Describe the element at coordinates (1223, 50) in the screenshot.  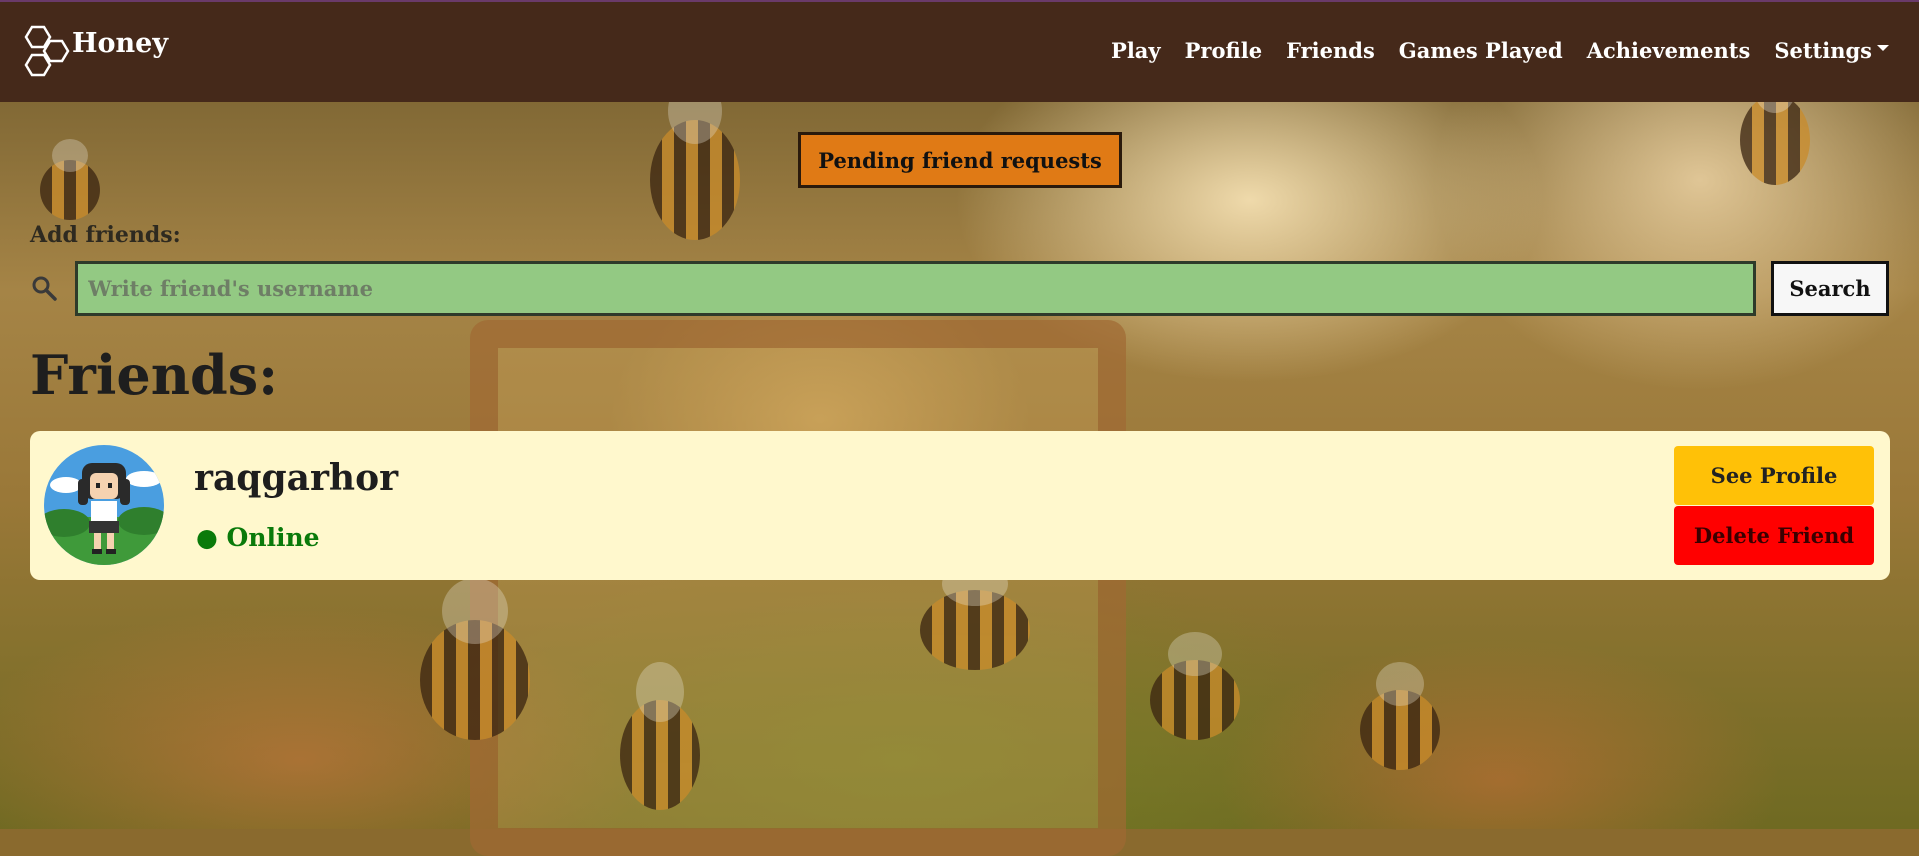
I see `nav-profile: Profile` at that location.